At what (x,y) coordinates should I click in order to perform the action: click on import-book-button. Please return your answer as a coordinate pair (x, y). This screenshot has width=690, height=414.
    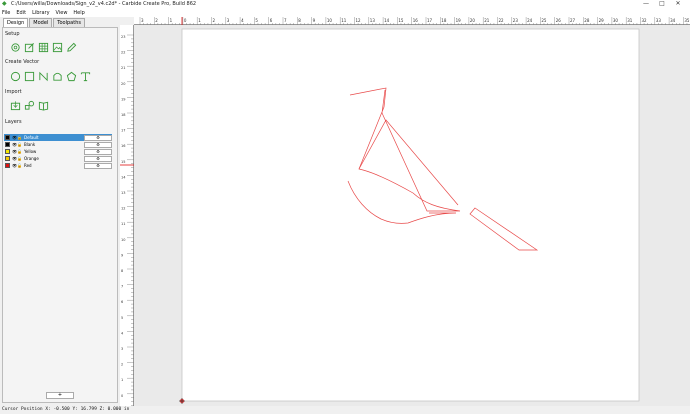
    Looking at the image, I should click on (43, 105).